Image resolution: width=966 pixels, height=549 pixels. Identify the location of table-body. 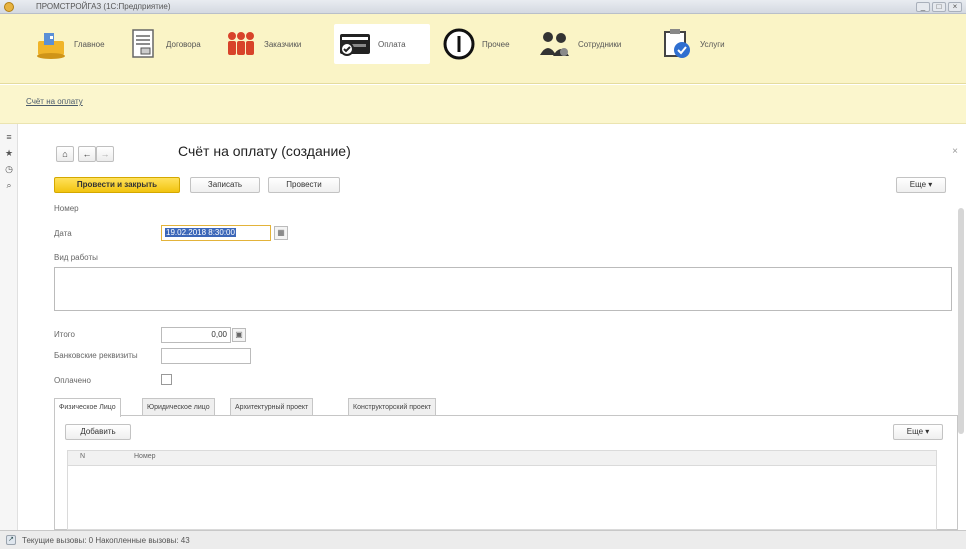
(502, 498).